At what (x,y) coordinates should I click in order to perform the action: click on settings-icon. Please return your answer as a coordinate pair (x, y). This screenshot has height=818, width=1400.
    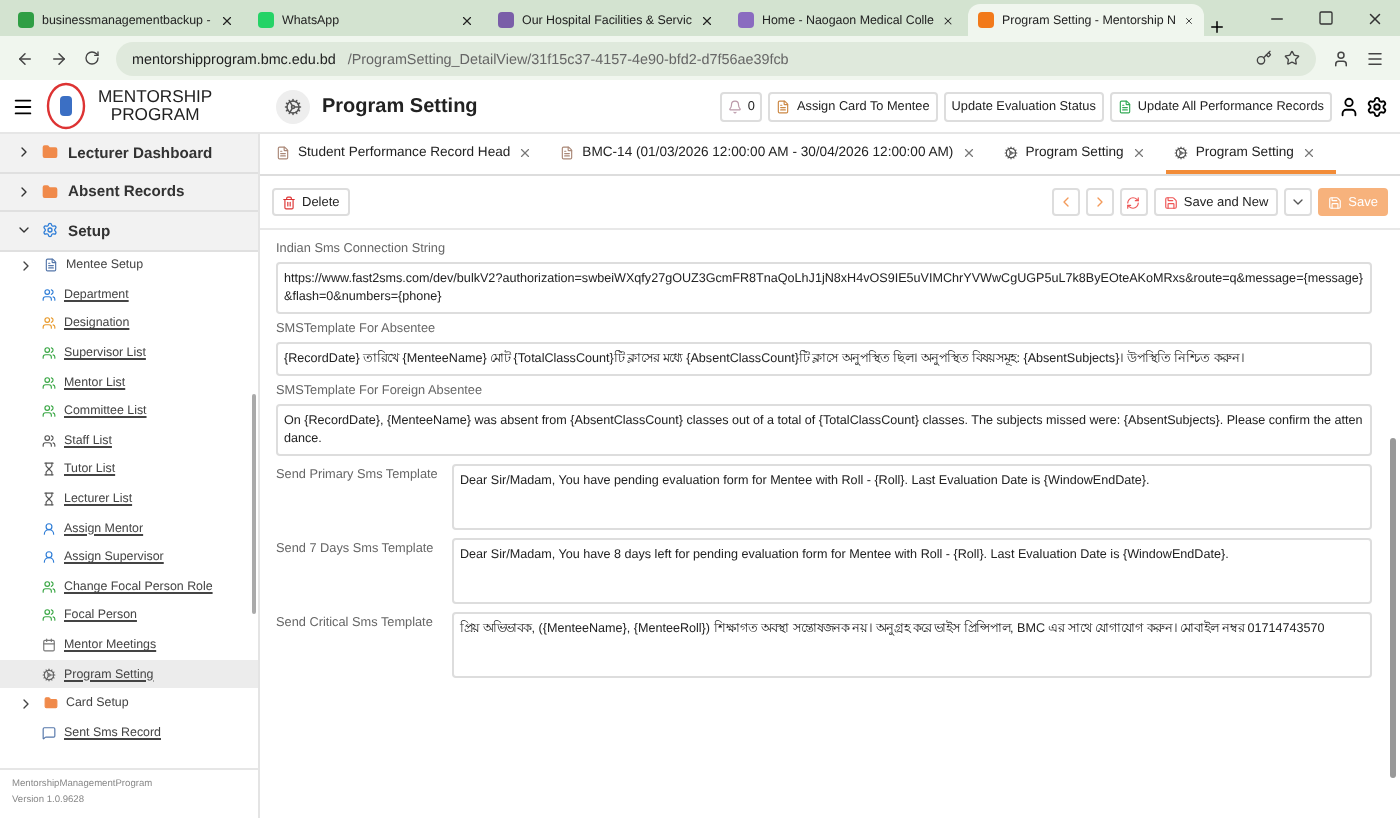
    Looking at the image, I should click on (1377, 106).